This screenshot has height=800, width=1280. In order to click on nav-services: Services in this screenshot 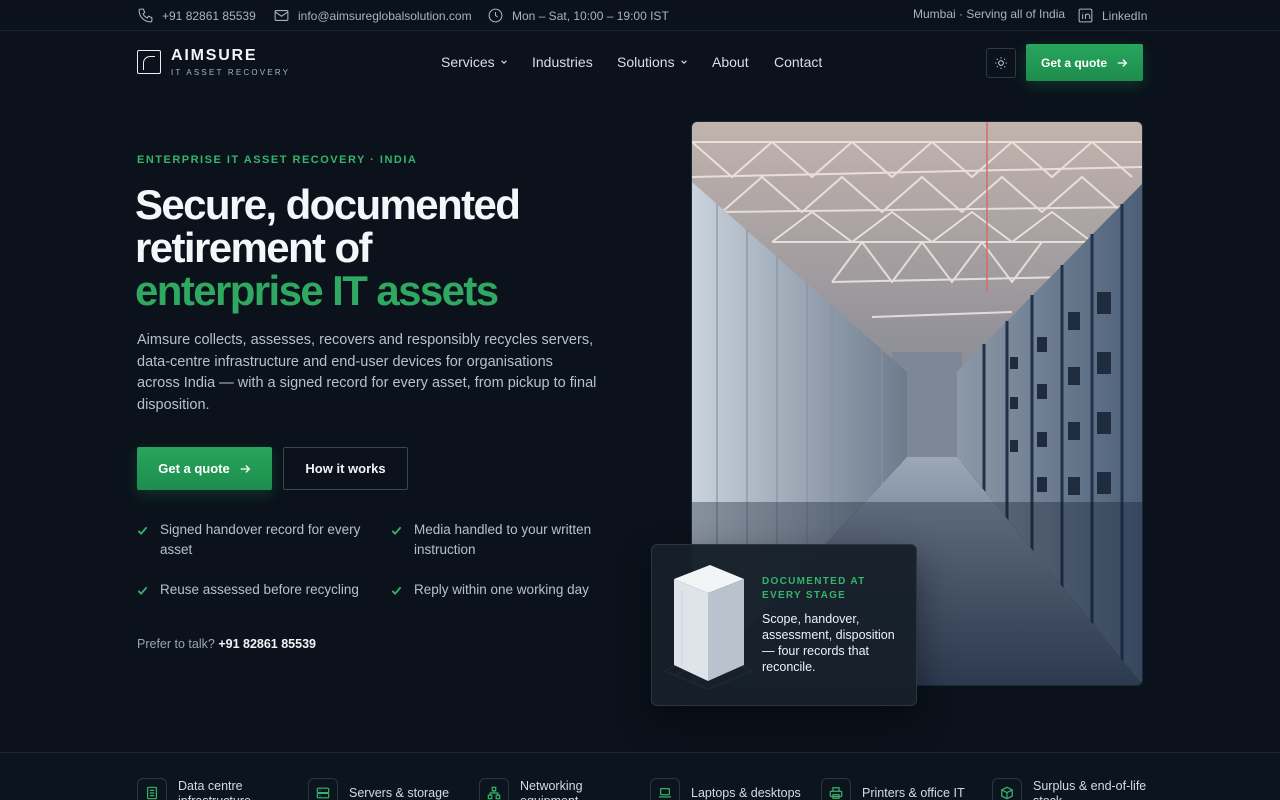, I will do `click(474, 62)`.